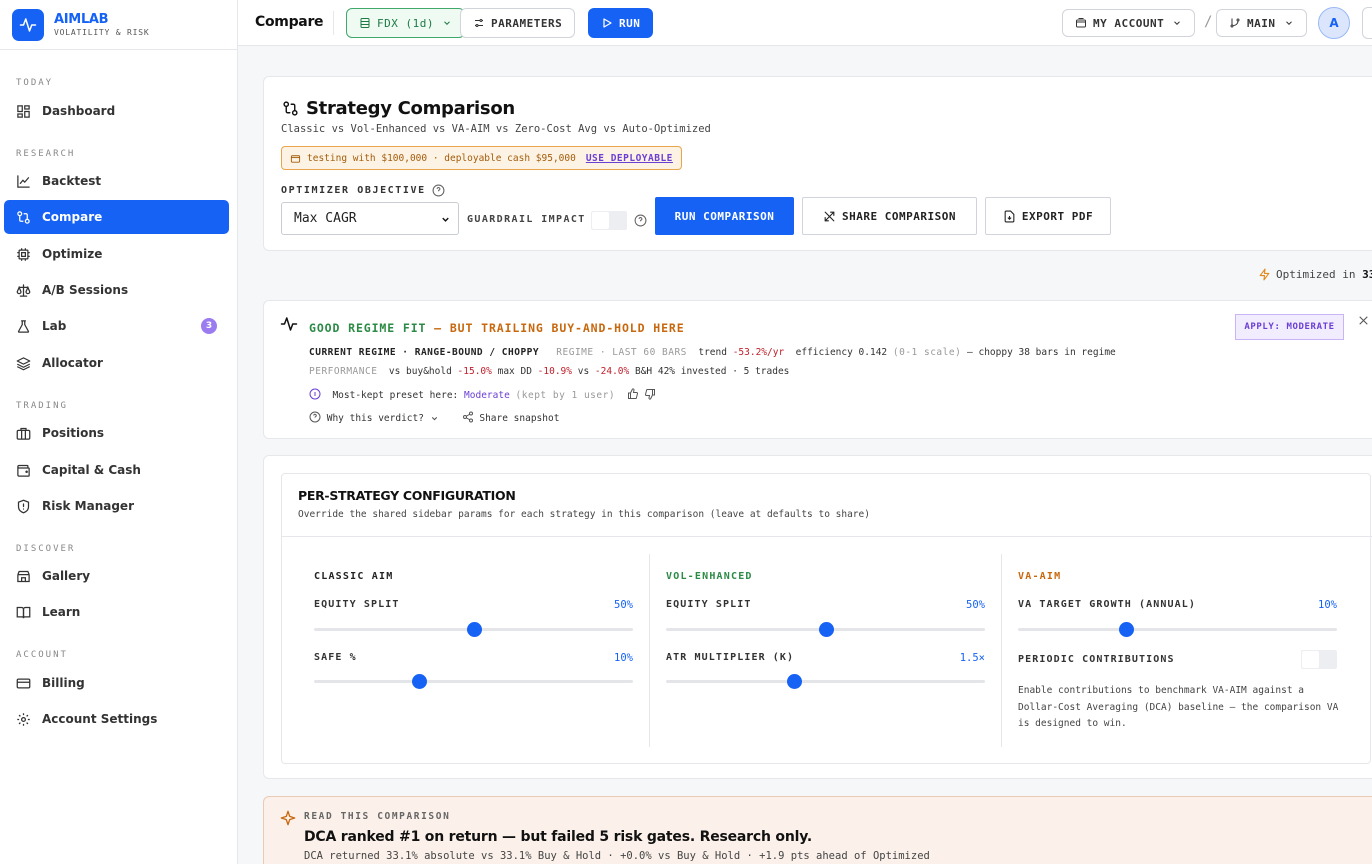 The image size is (1372, 864). I want to click on sidebar-item-allocator: Allocator, so click(116, 363).